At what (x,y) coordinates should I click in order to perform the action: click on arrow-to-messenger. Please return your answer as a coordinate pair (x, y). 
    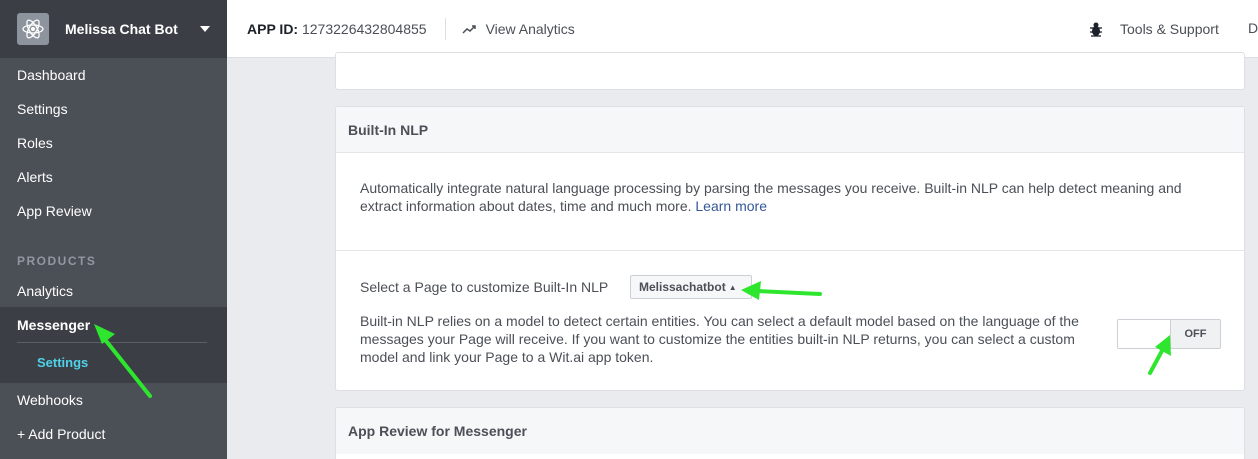
    Looking at the image, I should click on (123, 361).